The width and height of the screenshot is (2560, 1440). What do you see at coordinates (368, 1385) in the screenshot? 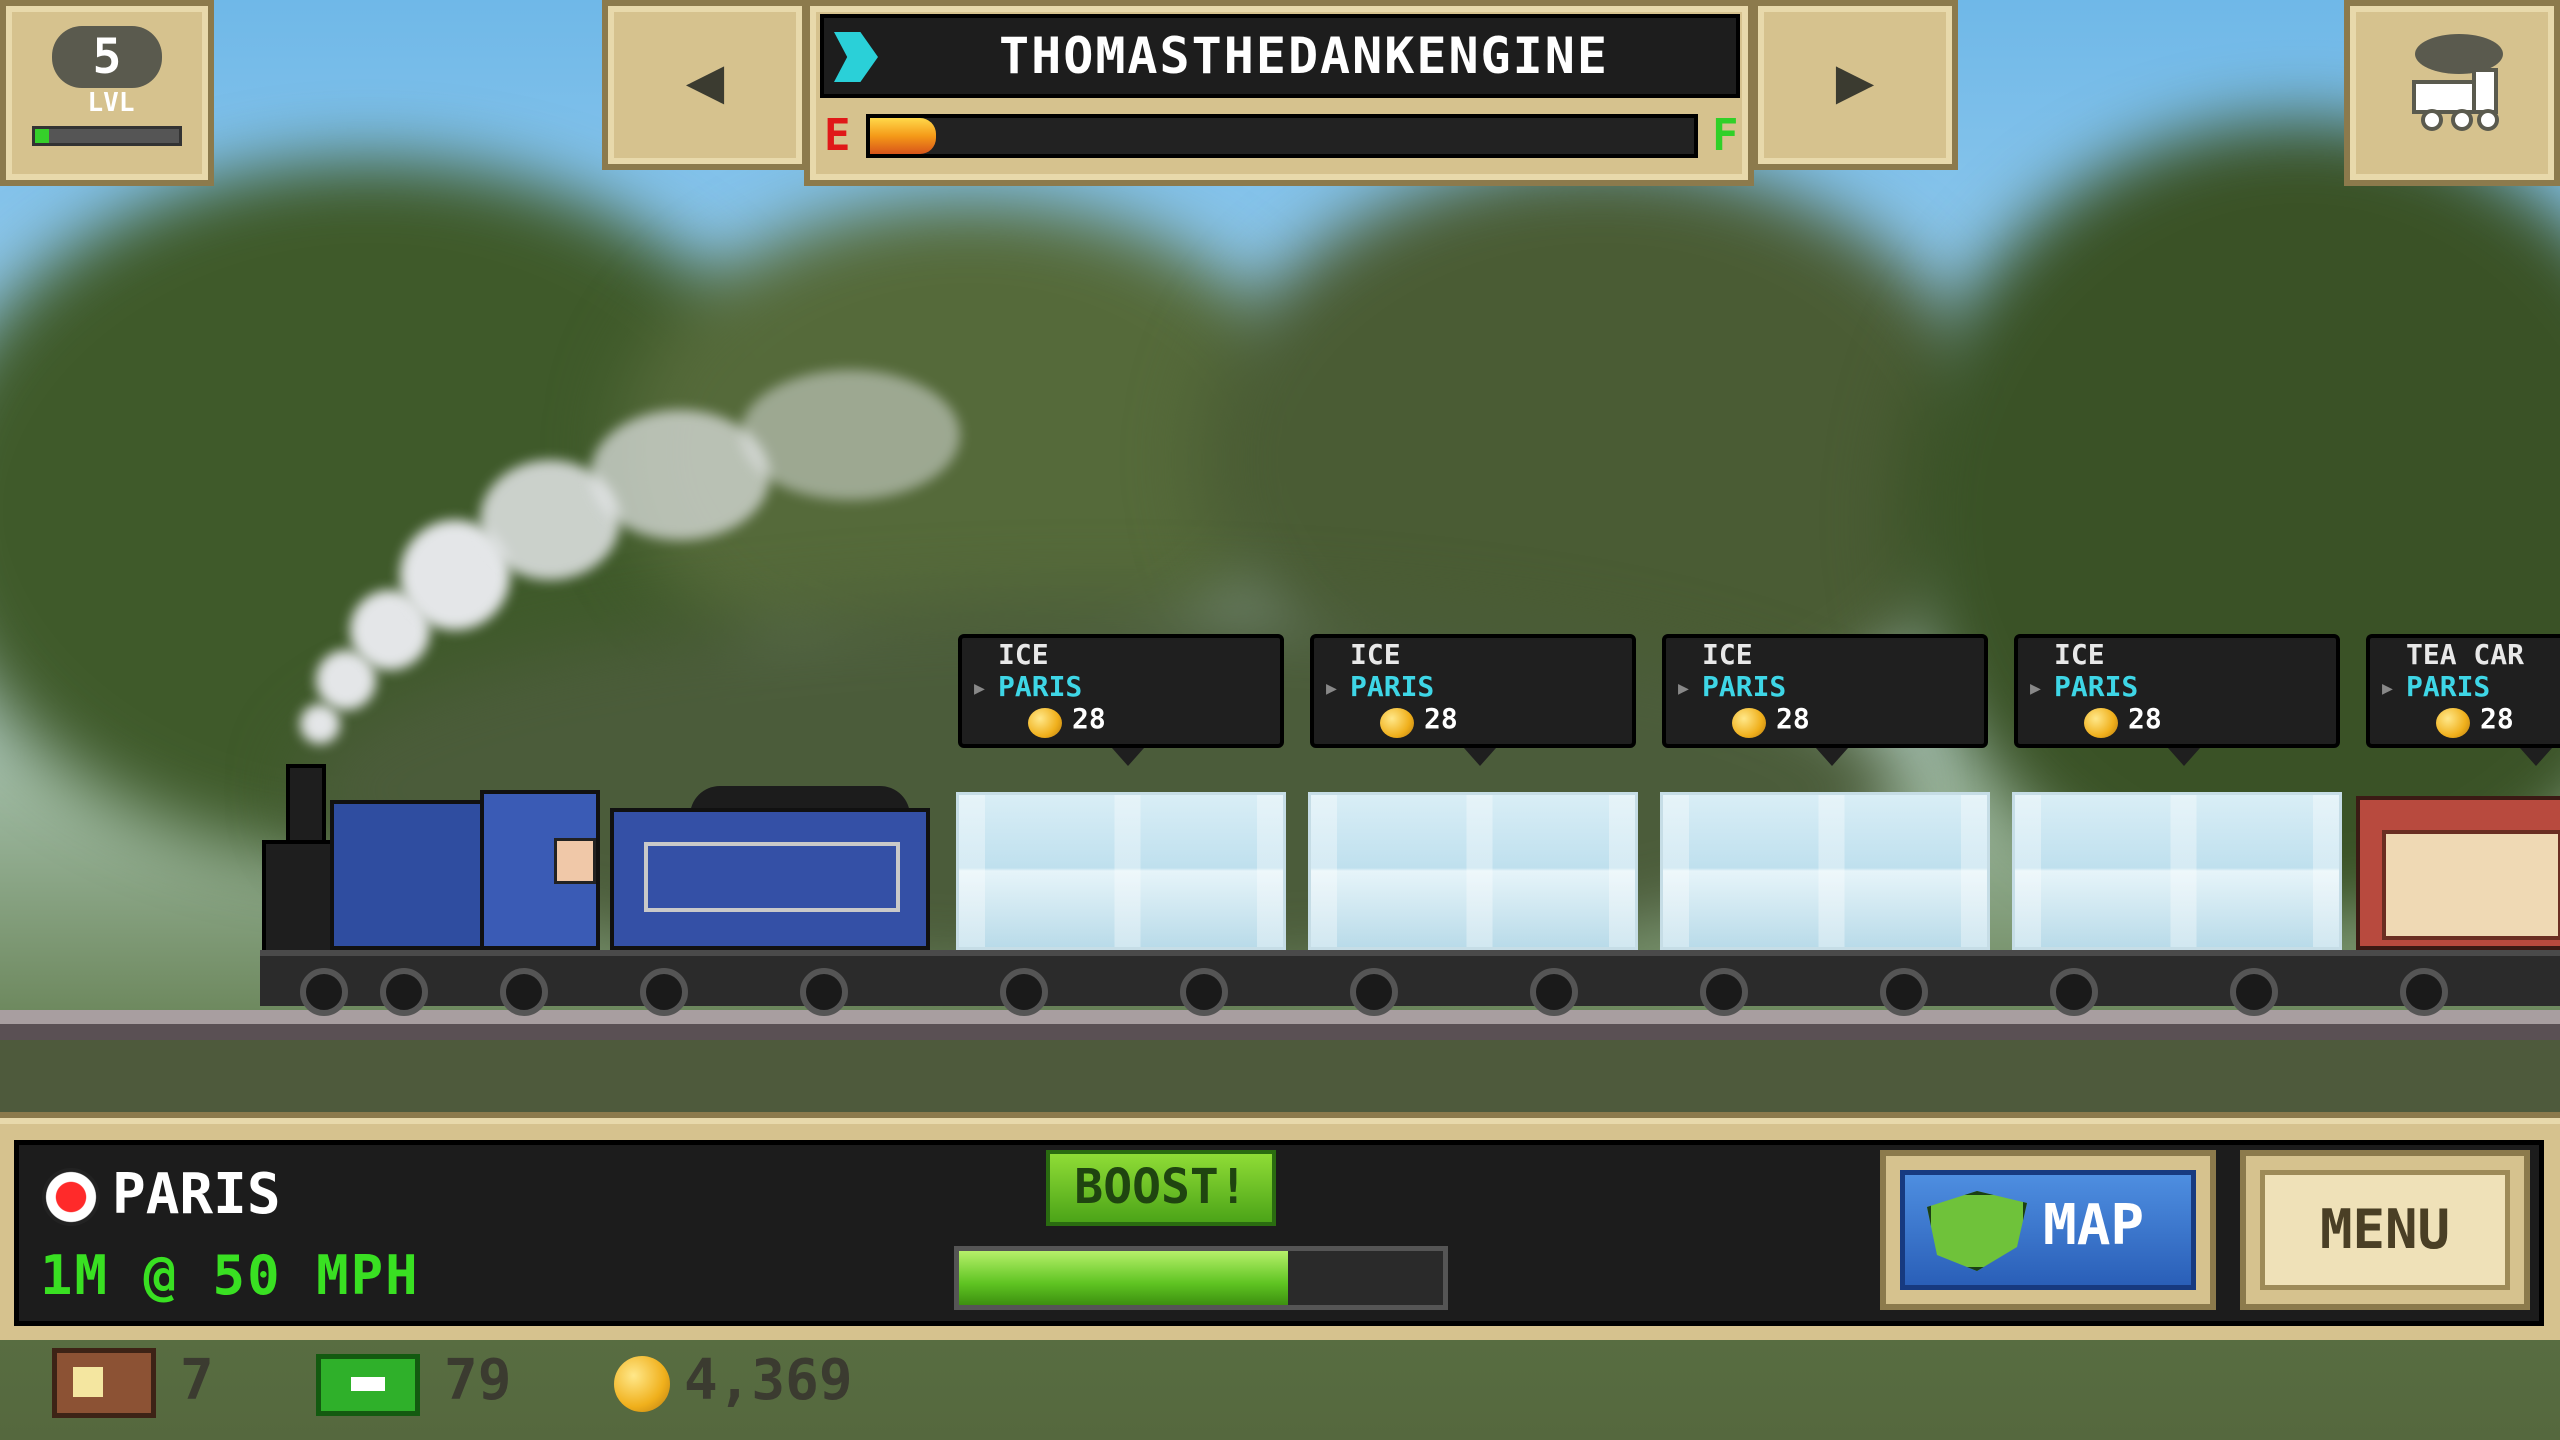
I see `cash-icon` at bounding box center [368, 1385].